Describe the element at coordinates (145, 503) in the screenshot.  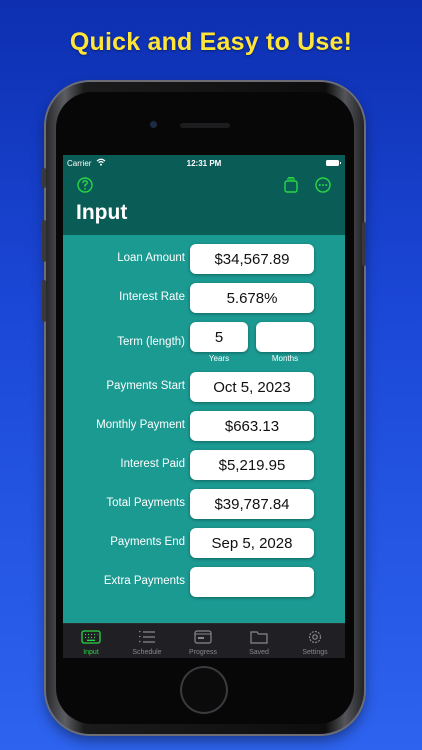
I see `total-payments-label: Total Payments` at that location.